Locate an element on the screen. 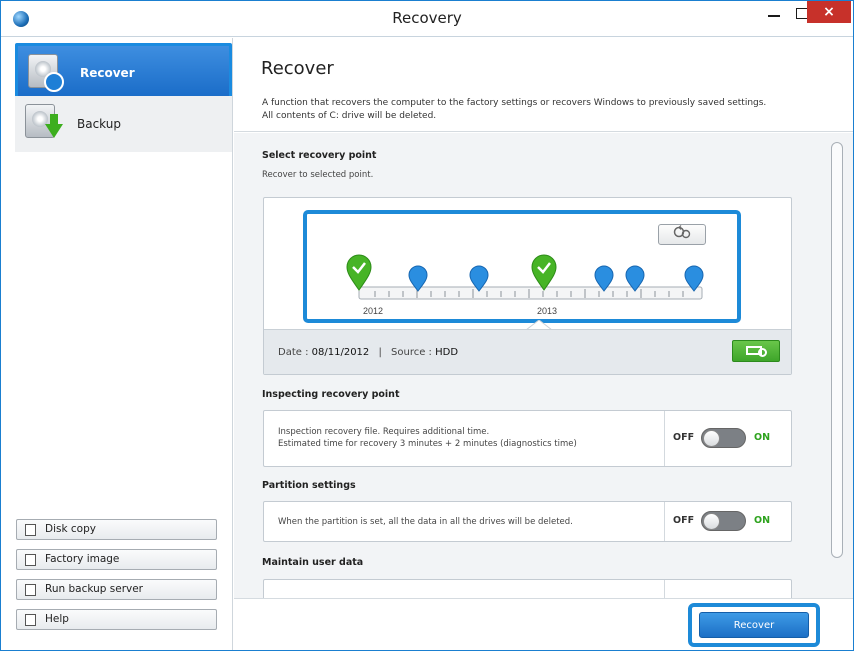  sidebar-item-backup: Backup is located at coordinates (123, 124).